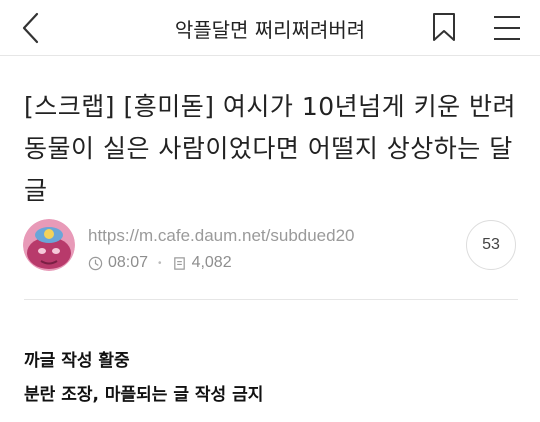 The width and height of the screenshot is (540, 422). Describe the element at coordinates (95, 263) in the screenshot. I see `clock-icon` at that location.